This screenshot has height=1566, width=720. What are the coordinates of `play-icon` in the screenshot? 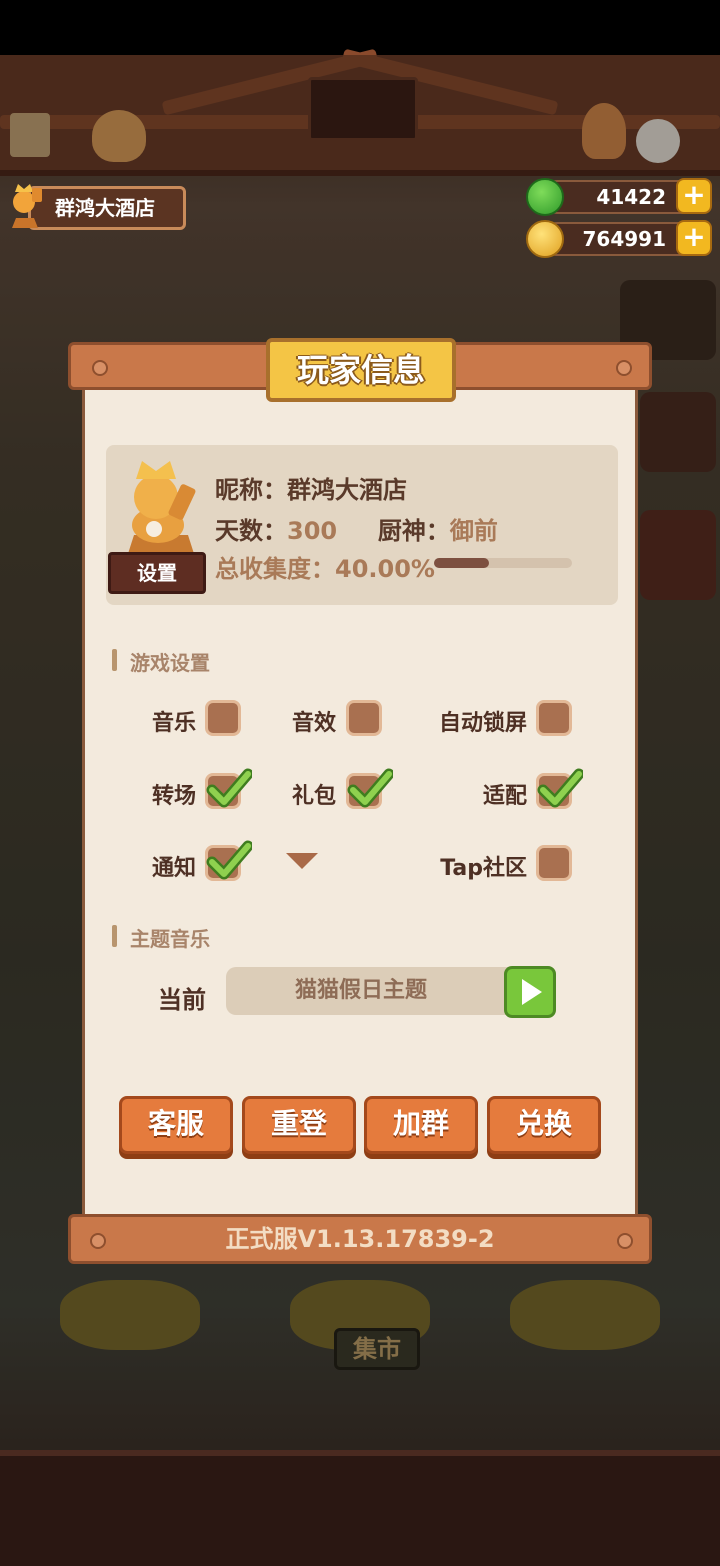 It's located at (532, 992).